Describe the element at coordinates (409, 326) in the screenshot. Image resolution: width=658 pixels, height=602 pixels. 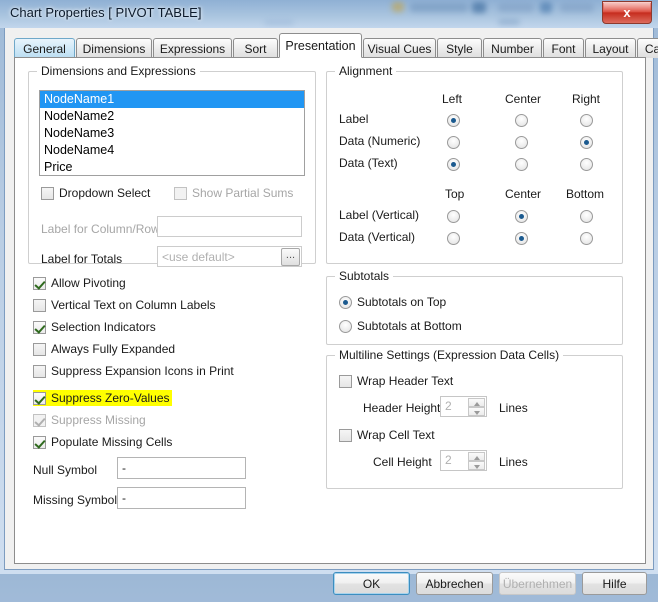
I see `subtotals-at-bottom-label: Subtotals at Bottom` at that location.